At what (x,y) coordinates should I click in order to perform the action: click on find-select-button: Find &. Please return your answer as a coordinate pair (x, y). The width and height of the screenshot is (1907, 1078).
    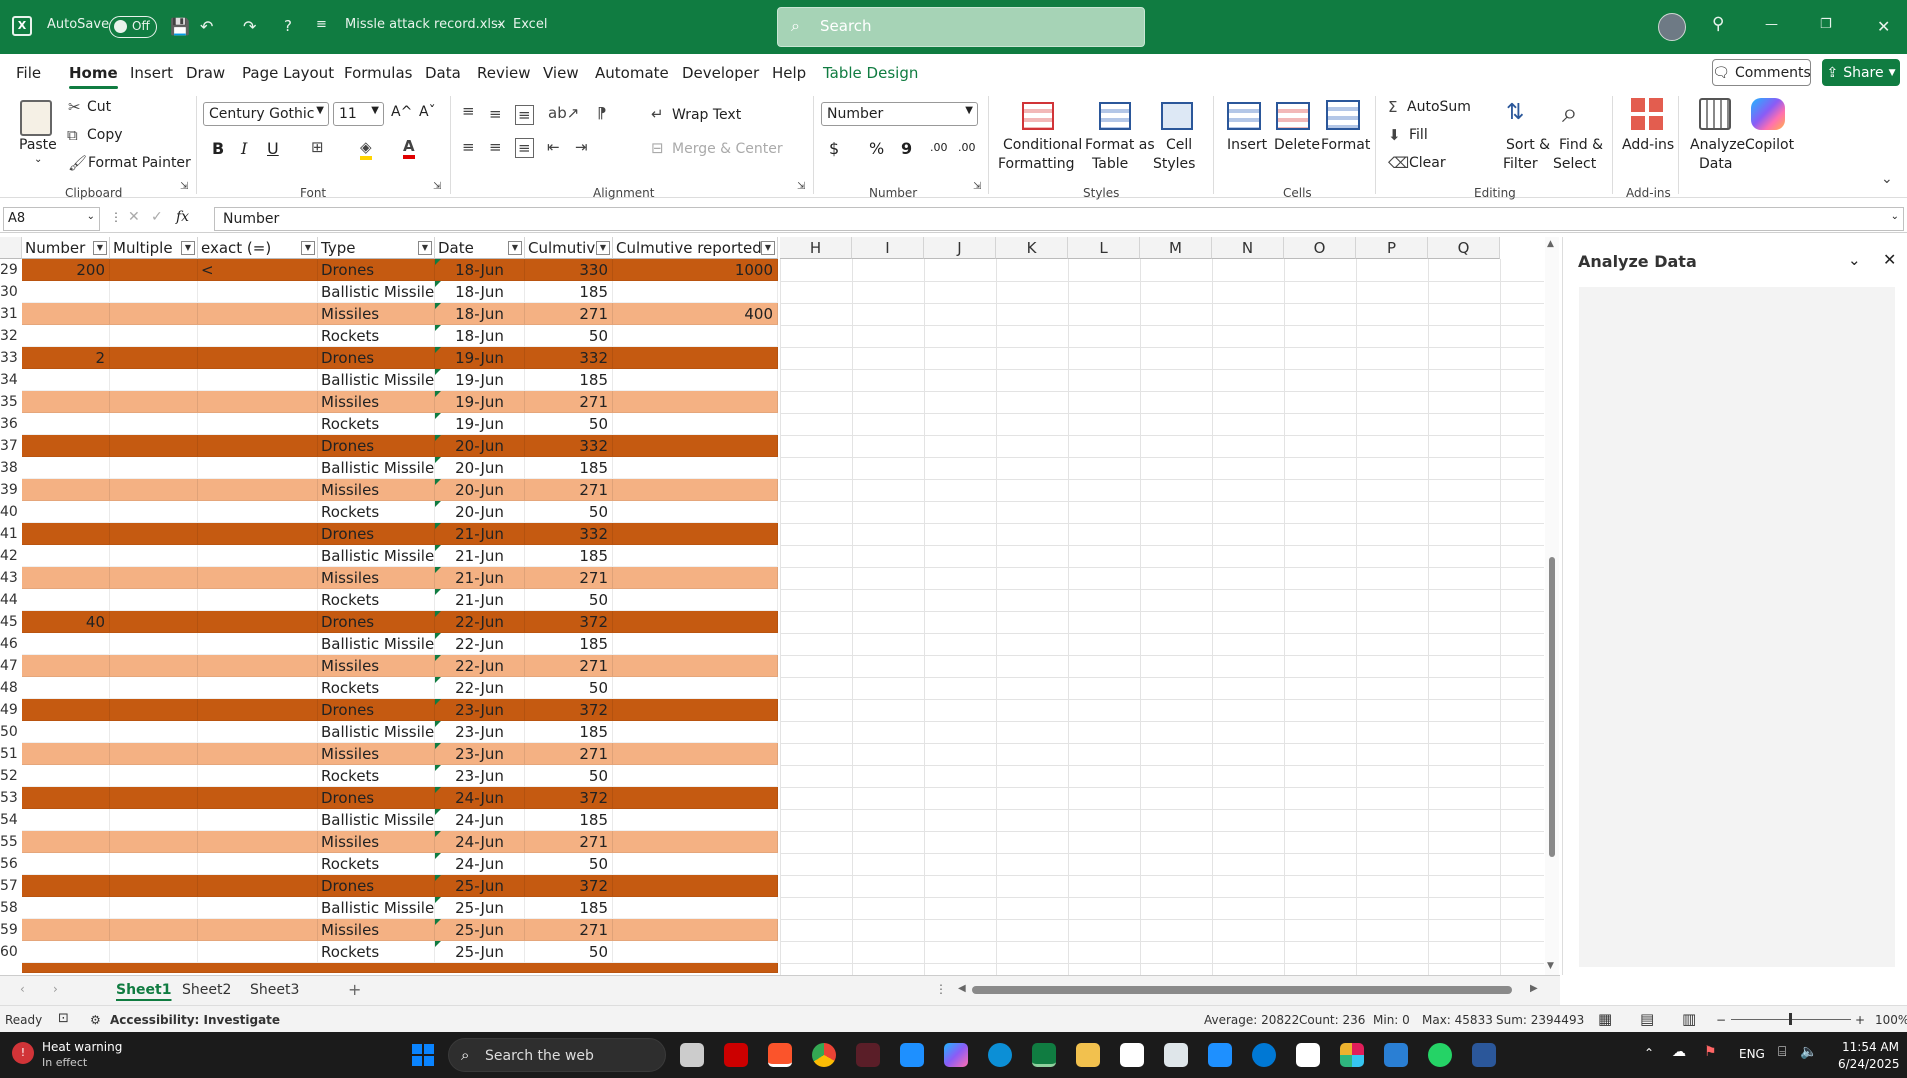
    Looking at the image, I should click on (1581, 145).